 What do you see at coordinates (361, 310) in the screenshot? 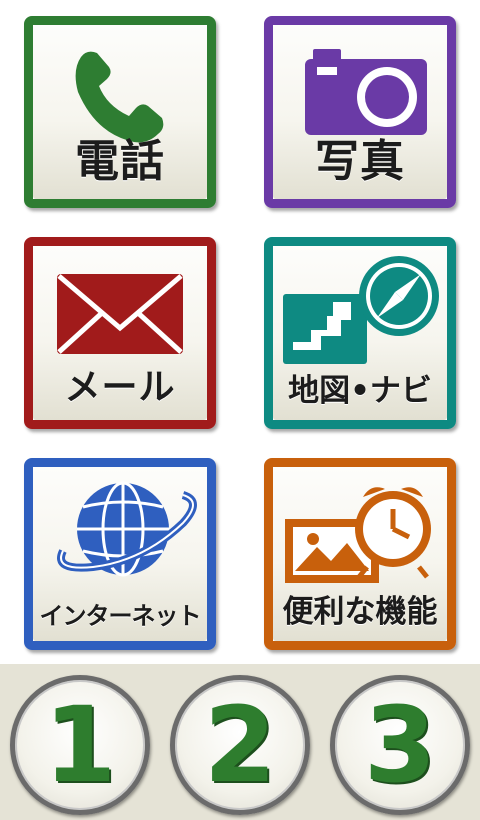
I see `map-compass-icon` at bounding box center [361, 310].